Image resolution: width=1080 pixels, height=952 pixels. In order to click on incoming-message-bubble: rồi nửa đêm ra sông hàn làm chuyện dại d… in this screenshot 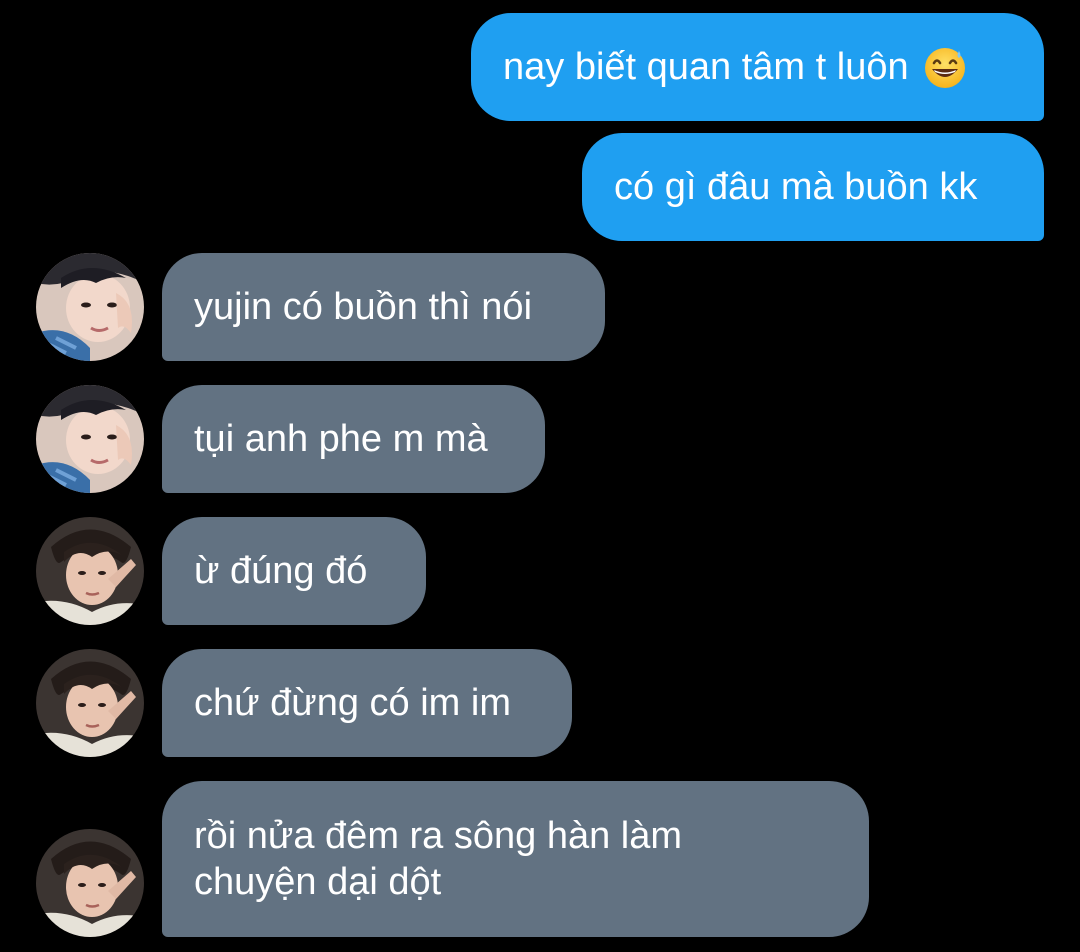, I will do `click(515, 859)`.